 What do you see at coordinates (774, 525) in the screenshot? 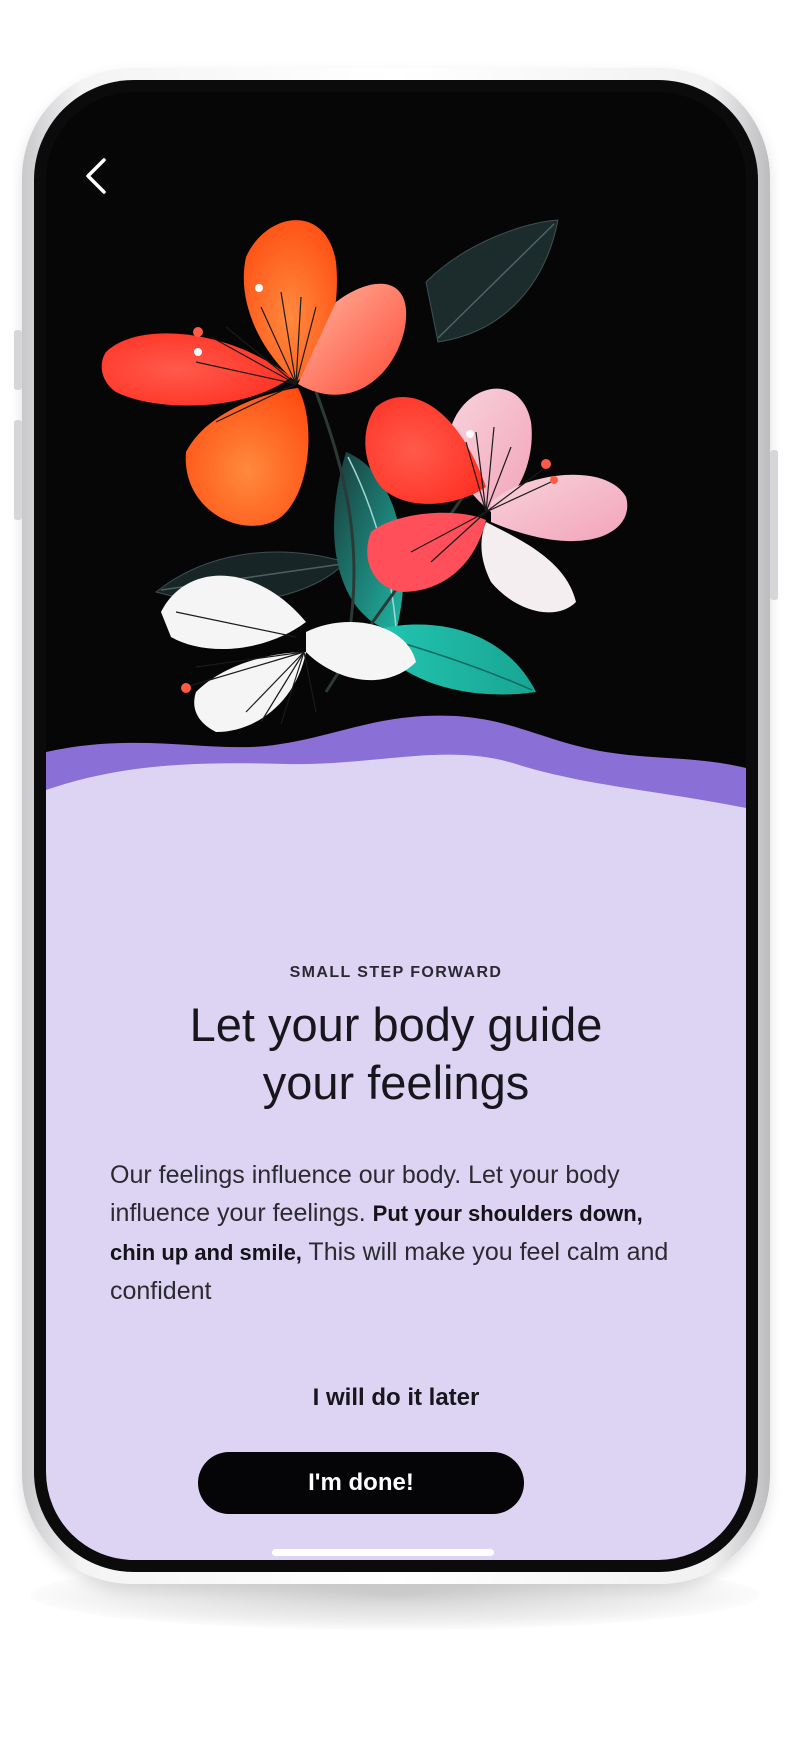
I see `side-button-power` at bounding box center [774, 525].